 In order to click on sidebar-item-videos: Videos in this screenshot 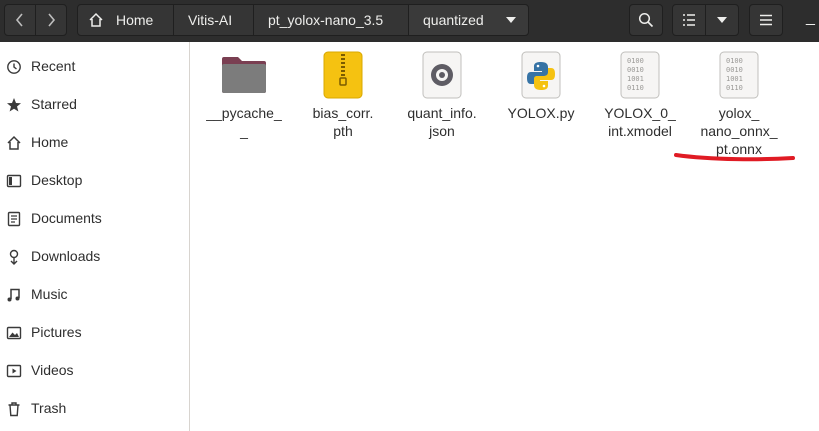, I will do `click(95, 370)`.